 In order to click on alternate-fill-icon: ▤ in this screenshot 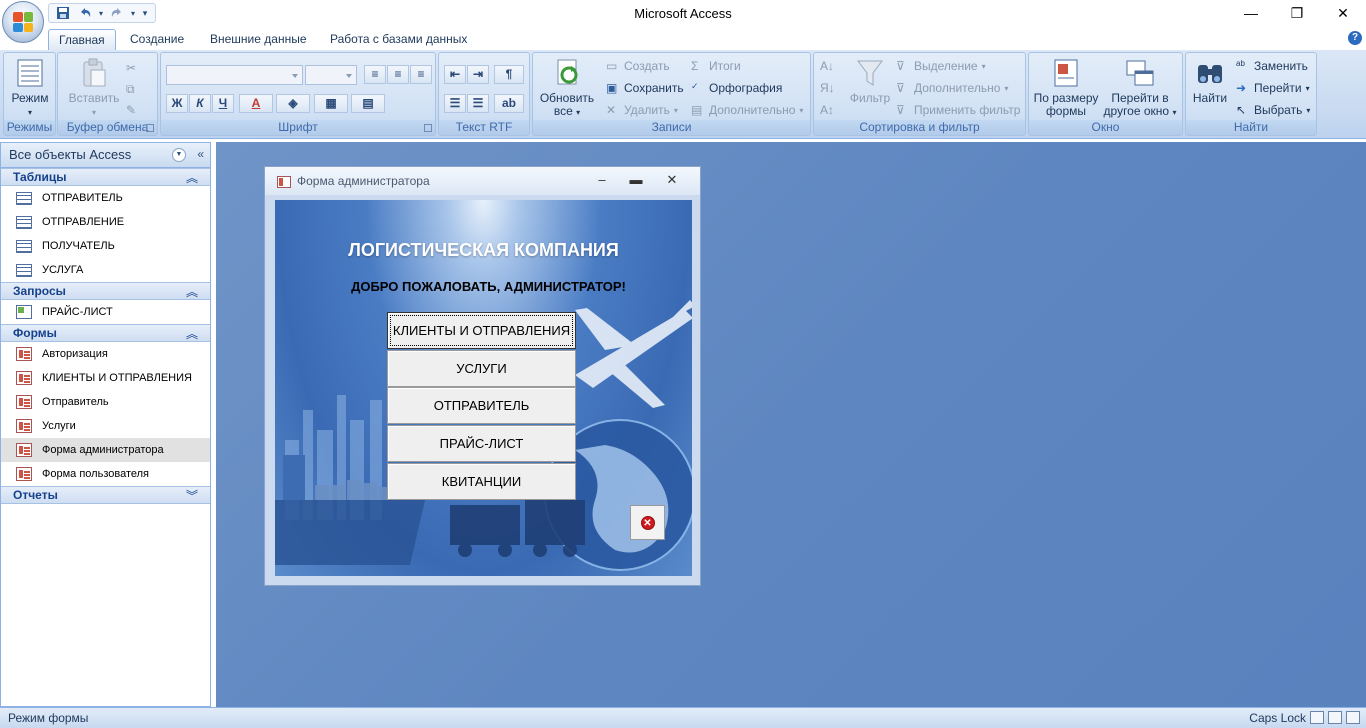, I will do `click(368, 103)`.